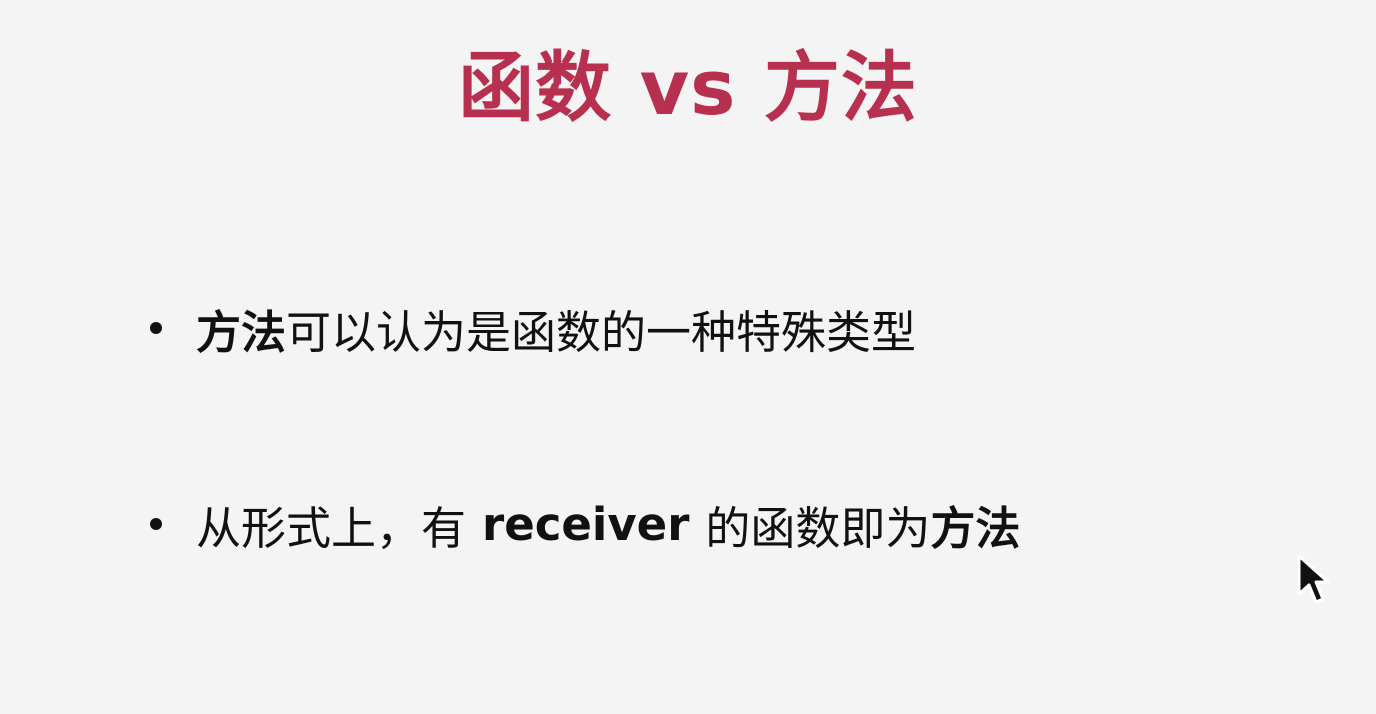 This screenshot has width=1376, height=714. I want to click on bullet-item: 从形式上，有 receiver 的函数即为 方法, so click(585, 524).